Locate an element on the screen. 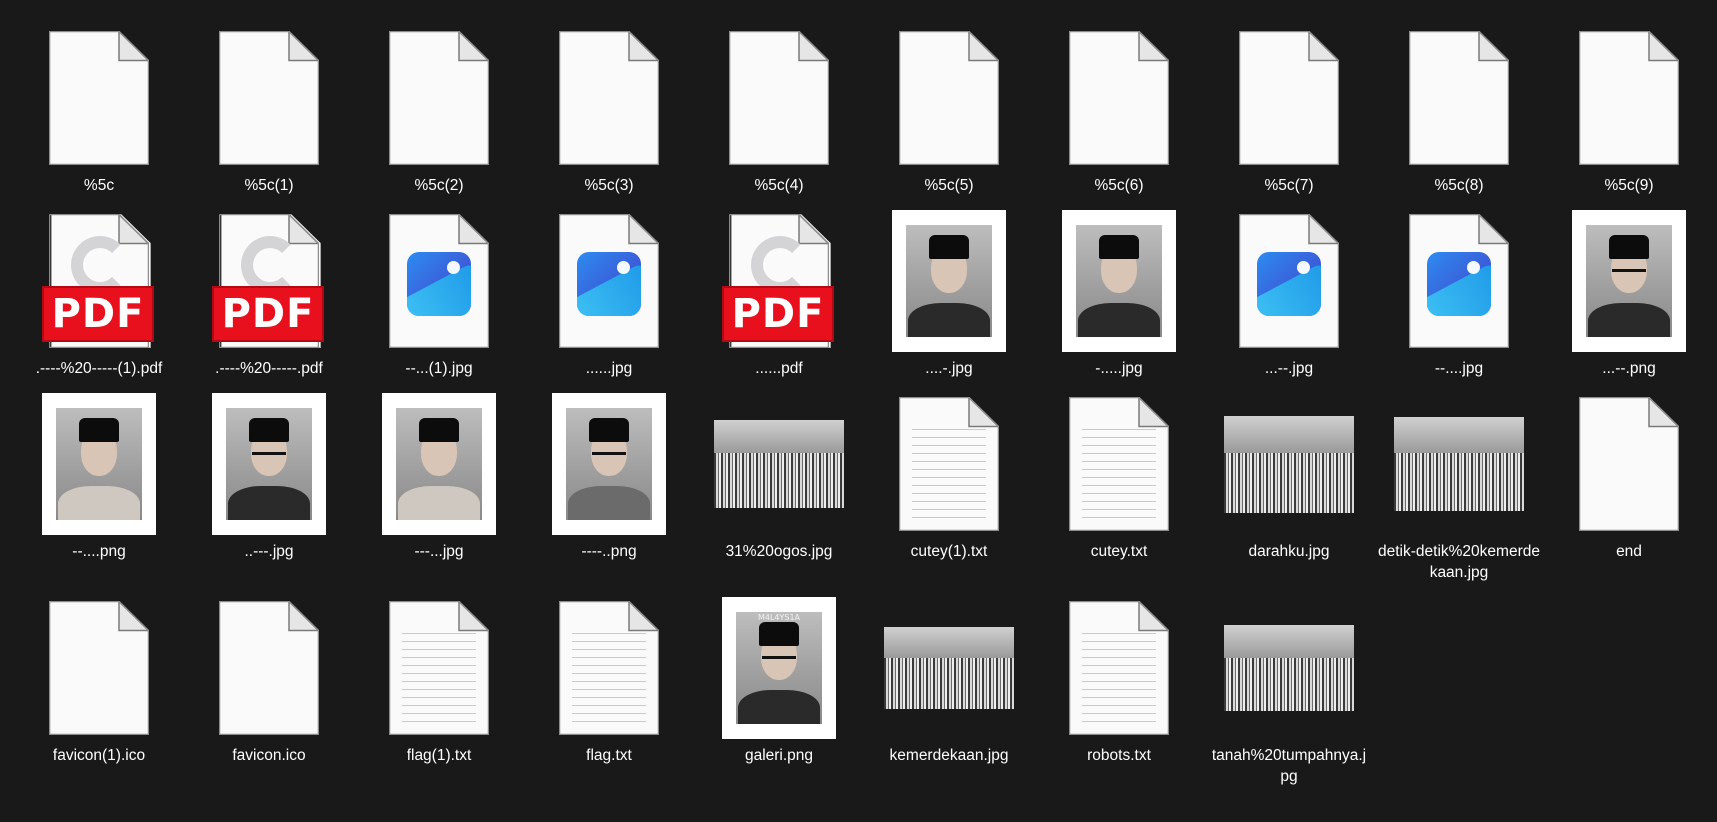 This screenshot has height=822, width=1717. file-item: tanah%20tumpahnya.jpg is located at coordinates (1289, 688).